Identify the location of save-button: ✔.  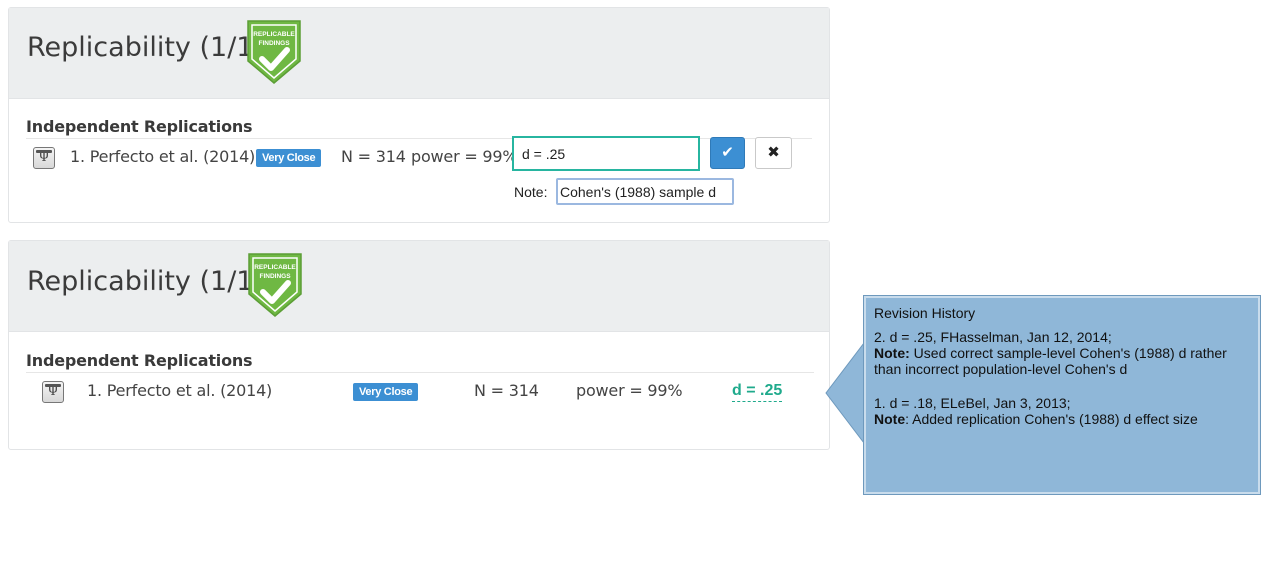
(727, 153).